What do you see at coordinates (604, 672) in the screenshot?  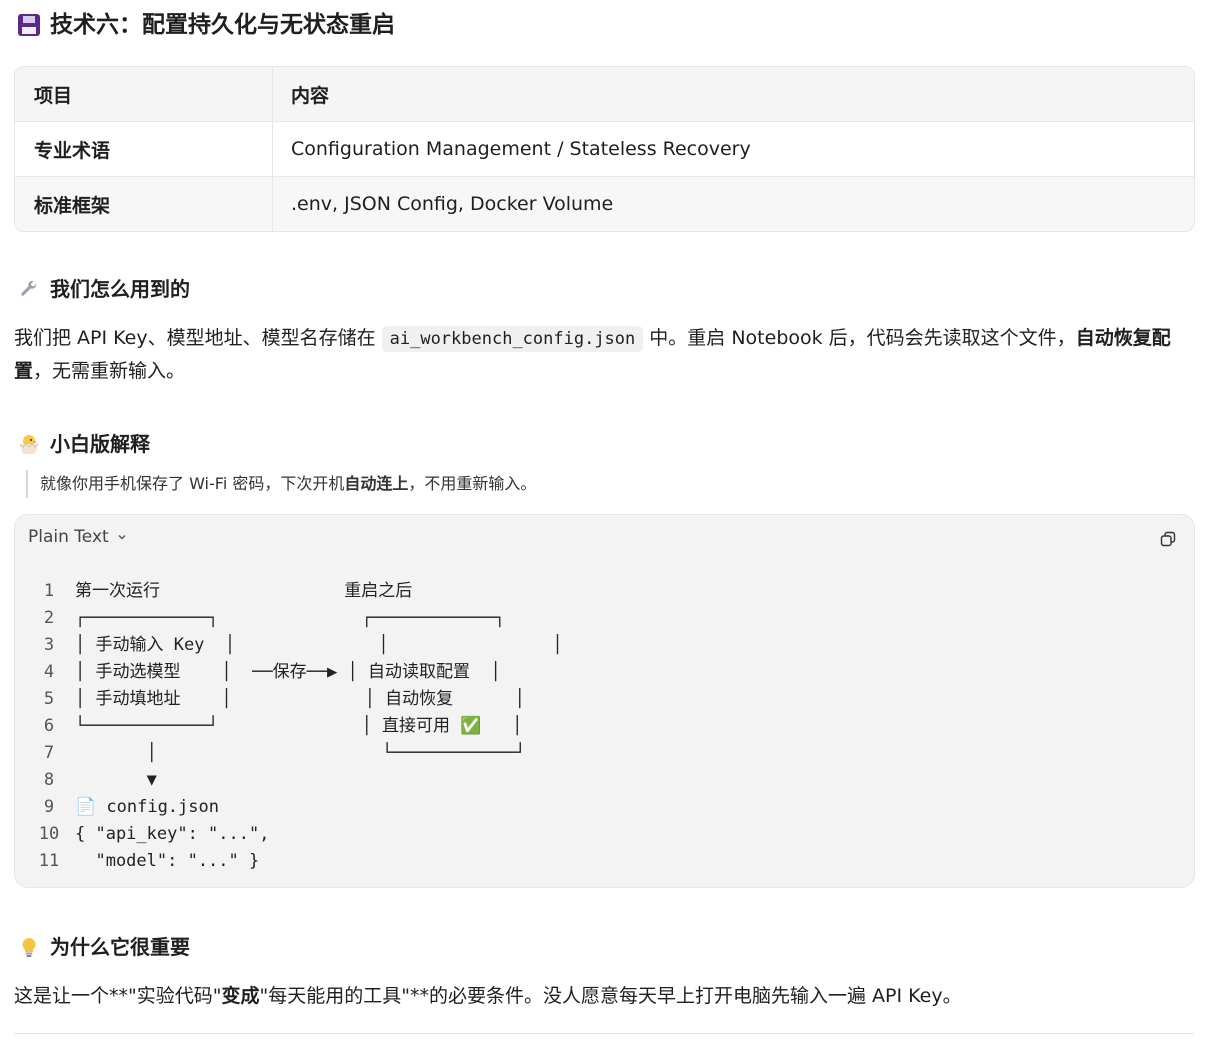 I see `code-line: 4 │ 手动选模型 │ ──保存──▶ │ 自动读取配置 │` at bounding box center [604, 672].